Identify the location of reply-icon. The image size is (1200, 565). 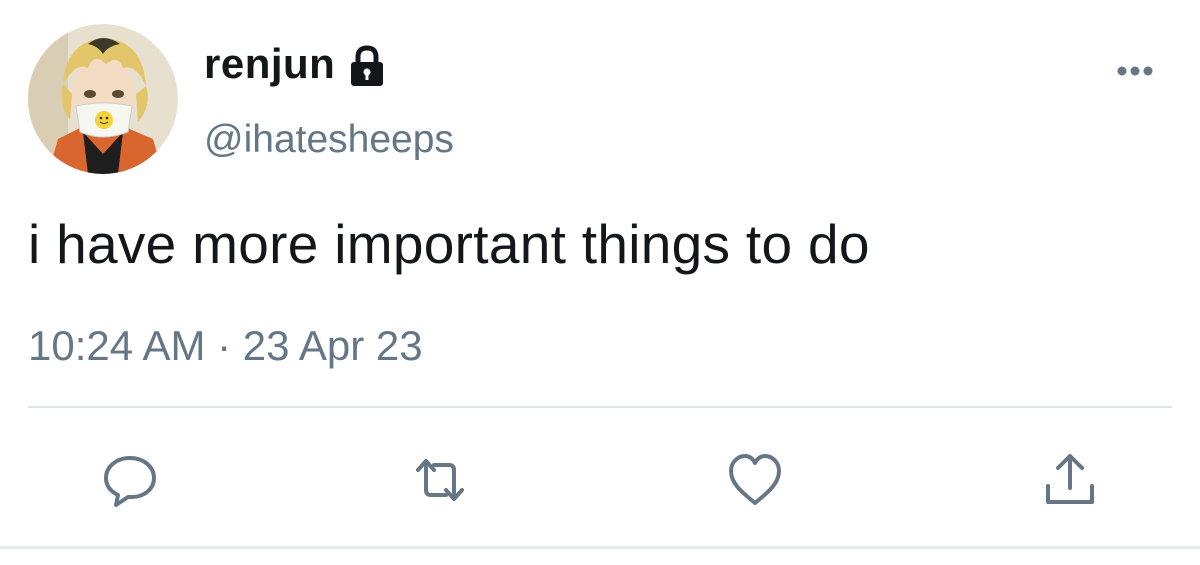
(130, 481).